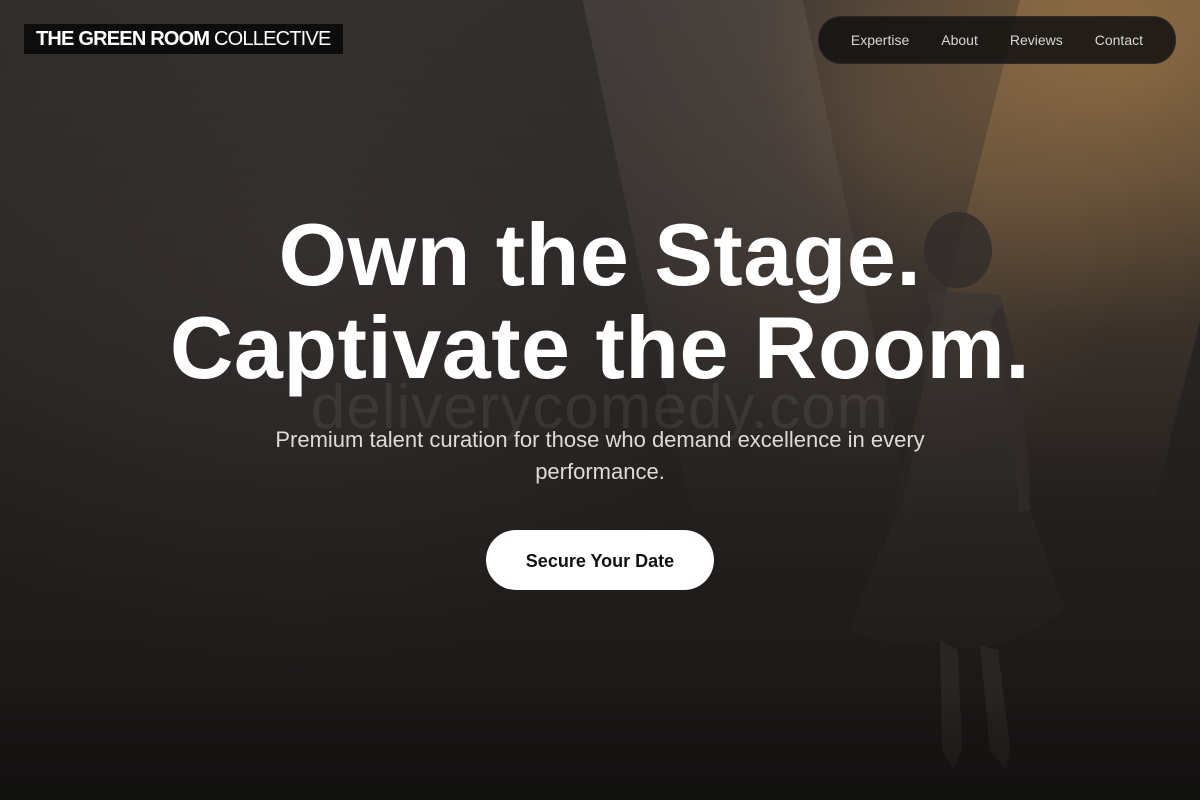 Image resolution: width=1200 pixels, height=800 pixels. Describe the element at coordinates (1119, 40) in the screenshot. I see `nav-link-contact: Contact` at that location.